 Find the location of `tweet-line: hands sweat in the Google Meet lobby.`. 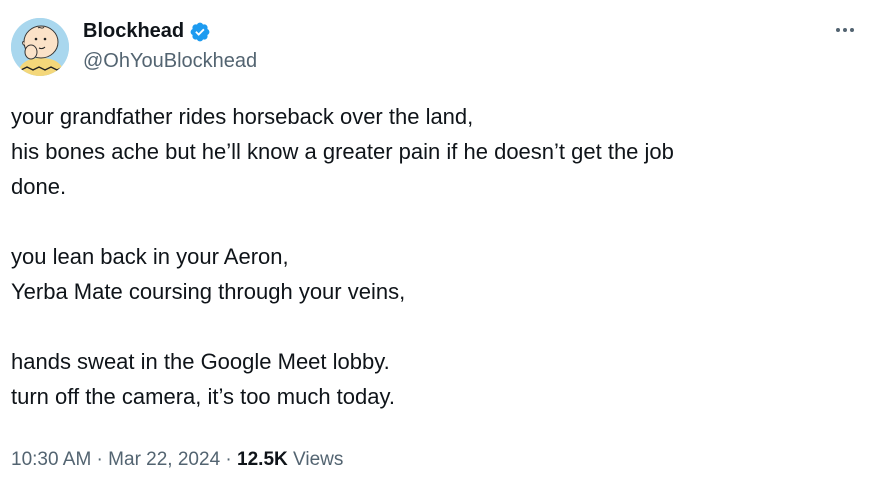

tweet-line: hands sweat in the Google Meet lobby. is located at coordinates (200, 361).